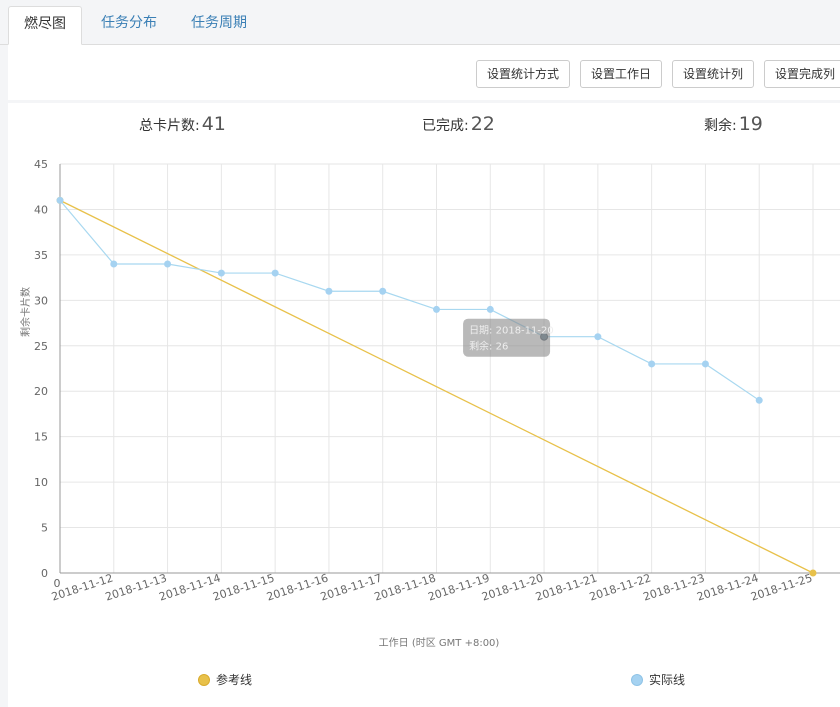 Image resolution: width=840 pixels, height=707 pixels. What do you see at coordinates (41, 300) in the screenshot?
I see `y-tick-label: 30` at bounding box center [41, 300].